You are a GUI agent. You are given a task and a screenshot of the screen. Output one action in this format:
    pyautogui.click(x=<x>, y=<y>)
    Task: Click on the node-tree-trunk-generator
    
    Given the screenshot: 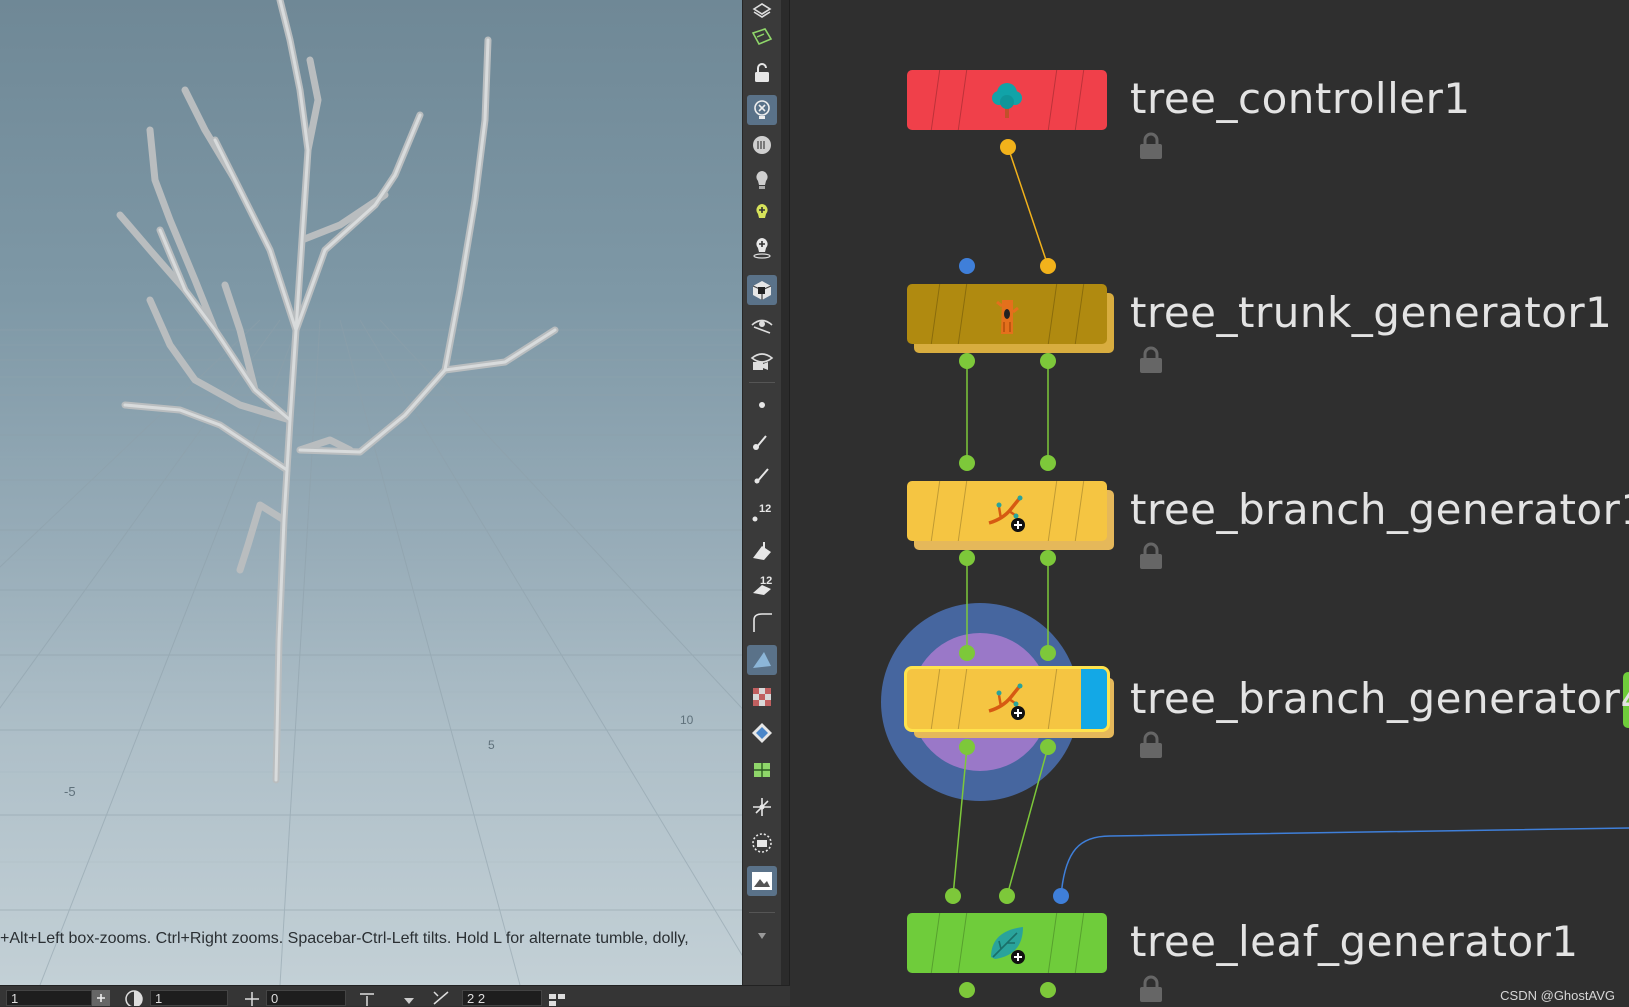 What is the action you would take?
    pyautogui.click(x=1007, y=314)
    